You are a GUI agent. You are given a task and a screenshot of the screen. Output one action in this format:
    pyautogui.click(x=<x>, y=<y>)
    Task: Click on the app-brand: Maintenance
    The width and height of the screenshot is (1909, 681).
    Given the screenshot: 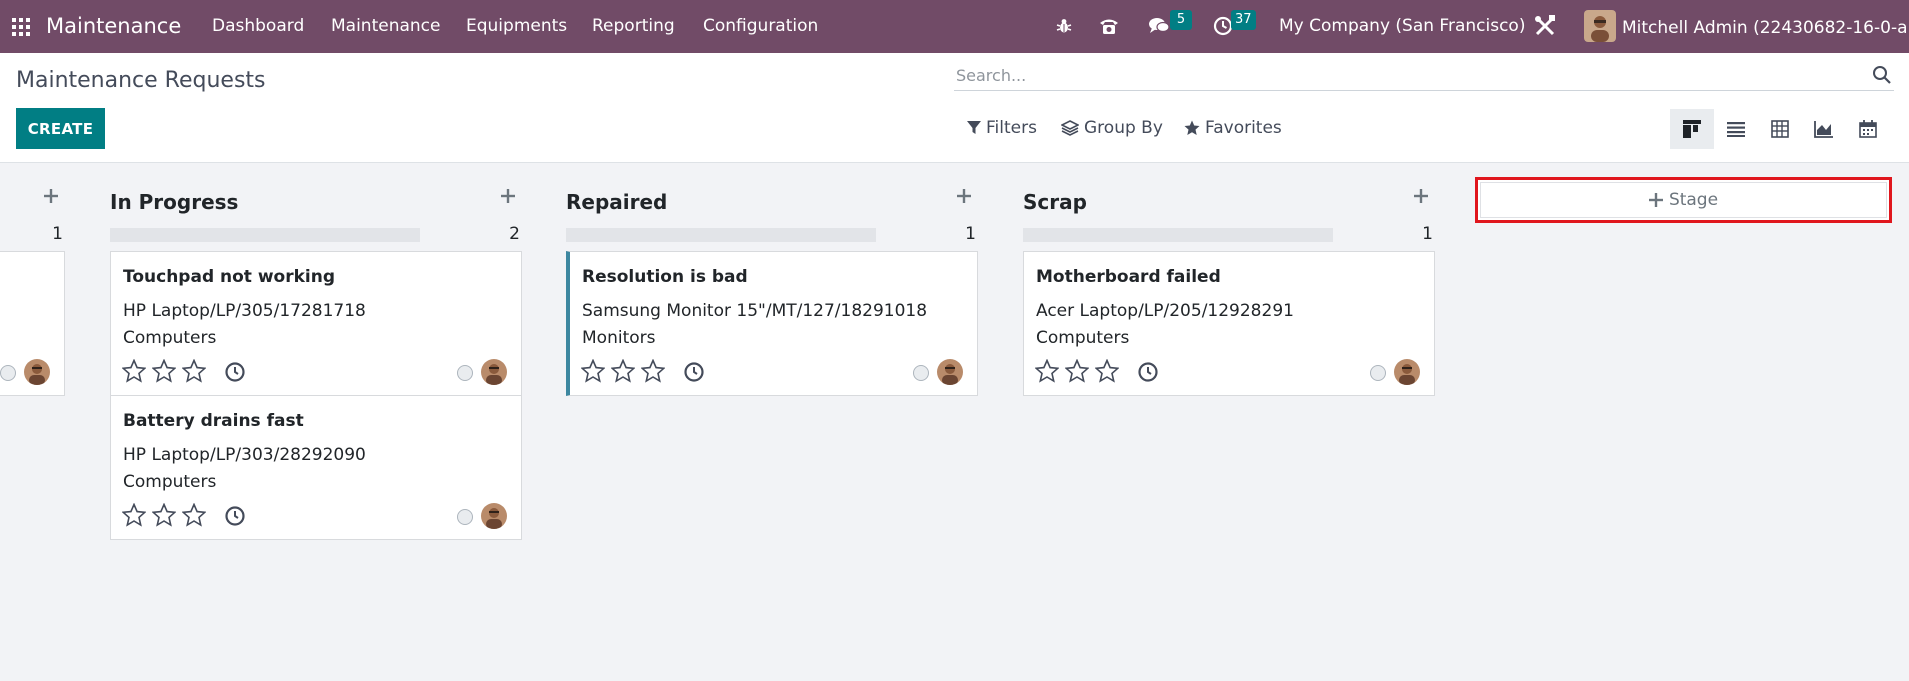 What is the action you would take?
    pyautogui.click(x=113, y=26)
    